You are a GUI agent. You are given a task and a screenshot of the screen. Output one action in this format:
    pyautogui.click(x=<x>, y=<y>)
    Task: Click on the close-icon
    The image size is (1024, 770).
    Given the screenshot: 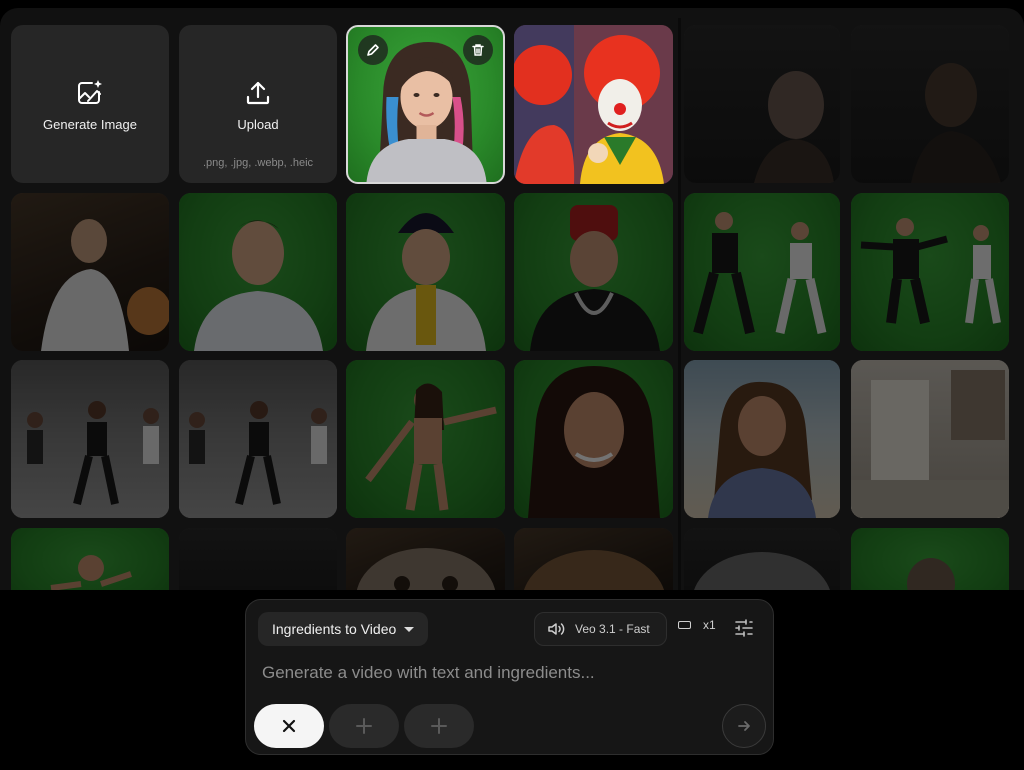 What is the action you would take?
    pyautogui.click(x=289, y=726)
    